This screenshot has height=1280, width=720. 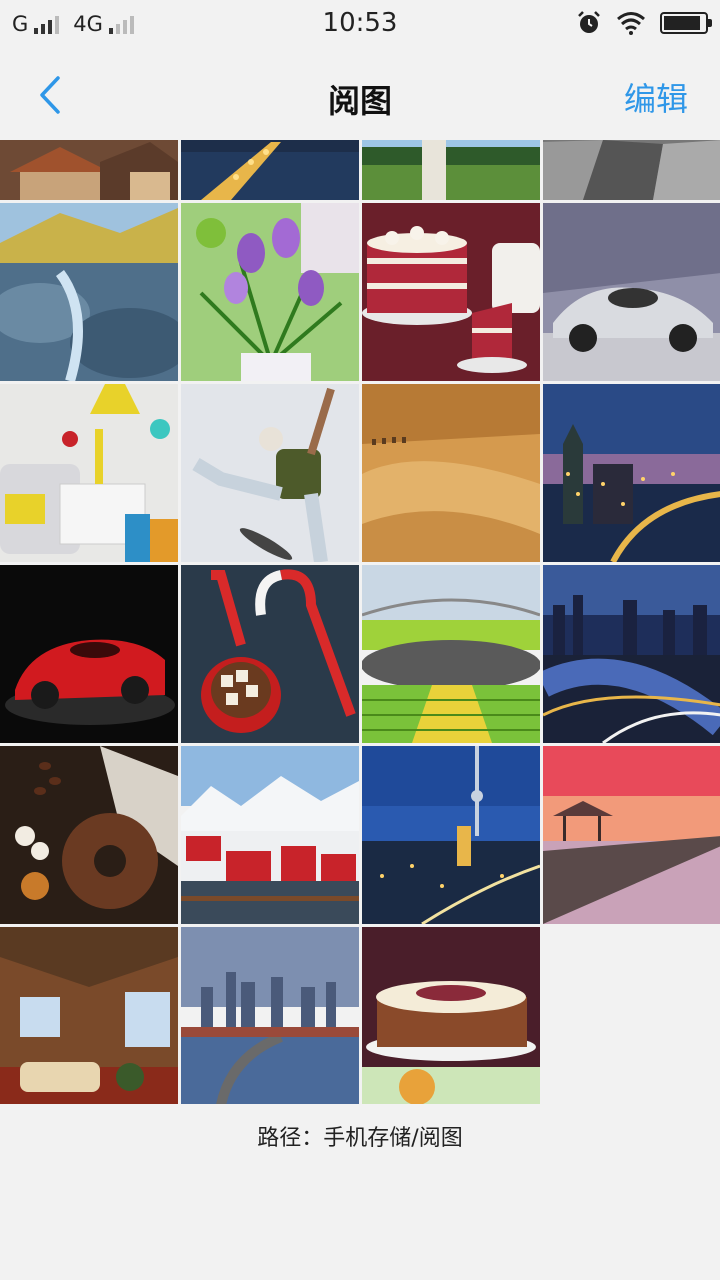 I want to click on photo-thumbnail-colorful-living-room, so click(x=89, y=473).